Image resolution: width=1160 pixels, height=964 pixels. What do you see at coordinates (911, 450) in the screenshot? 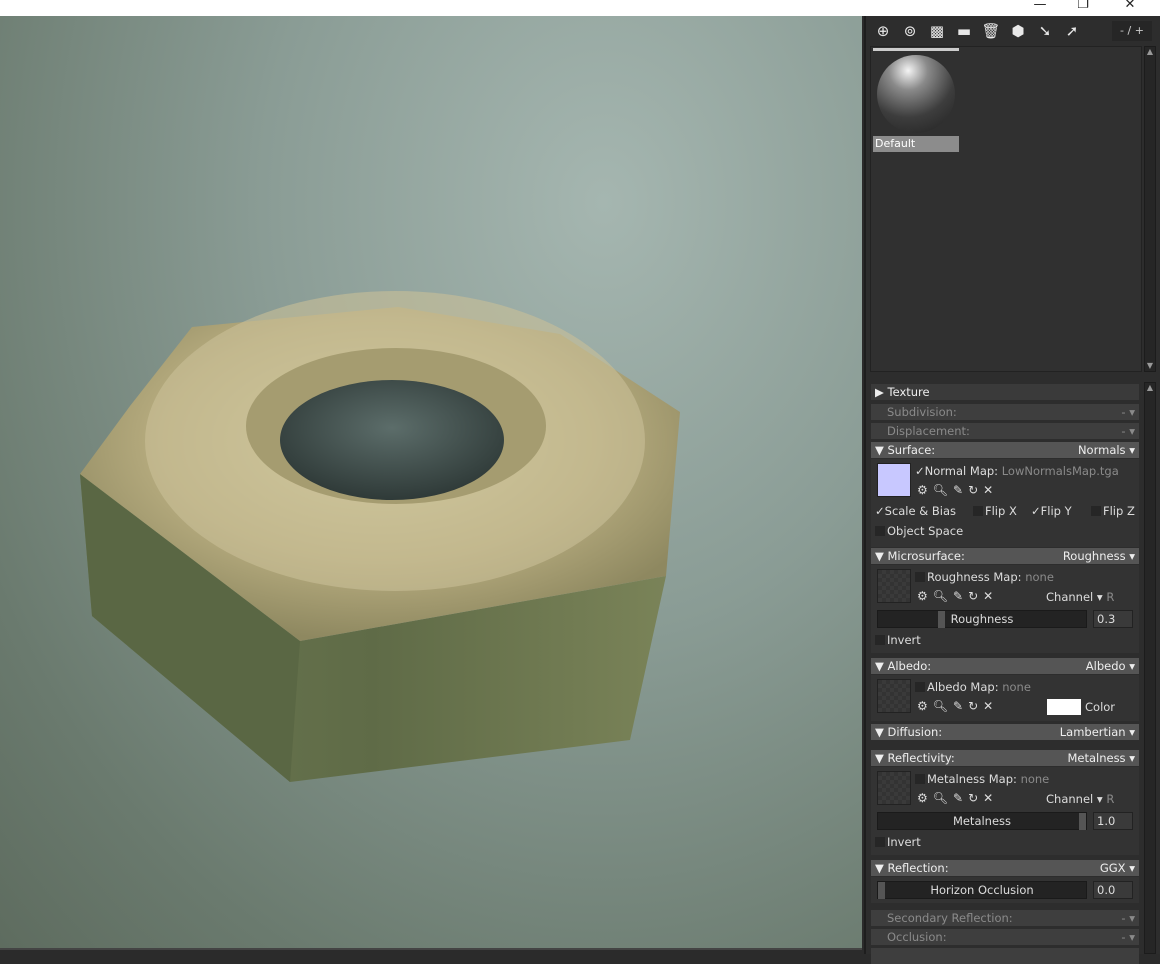
I see `section-label: Surface:` at bounding box center [911, 450].